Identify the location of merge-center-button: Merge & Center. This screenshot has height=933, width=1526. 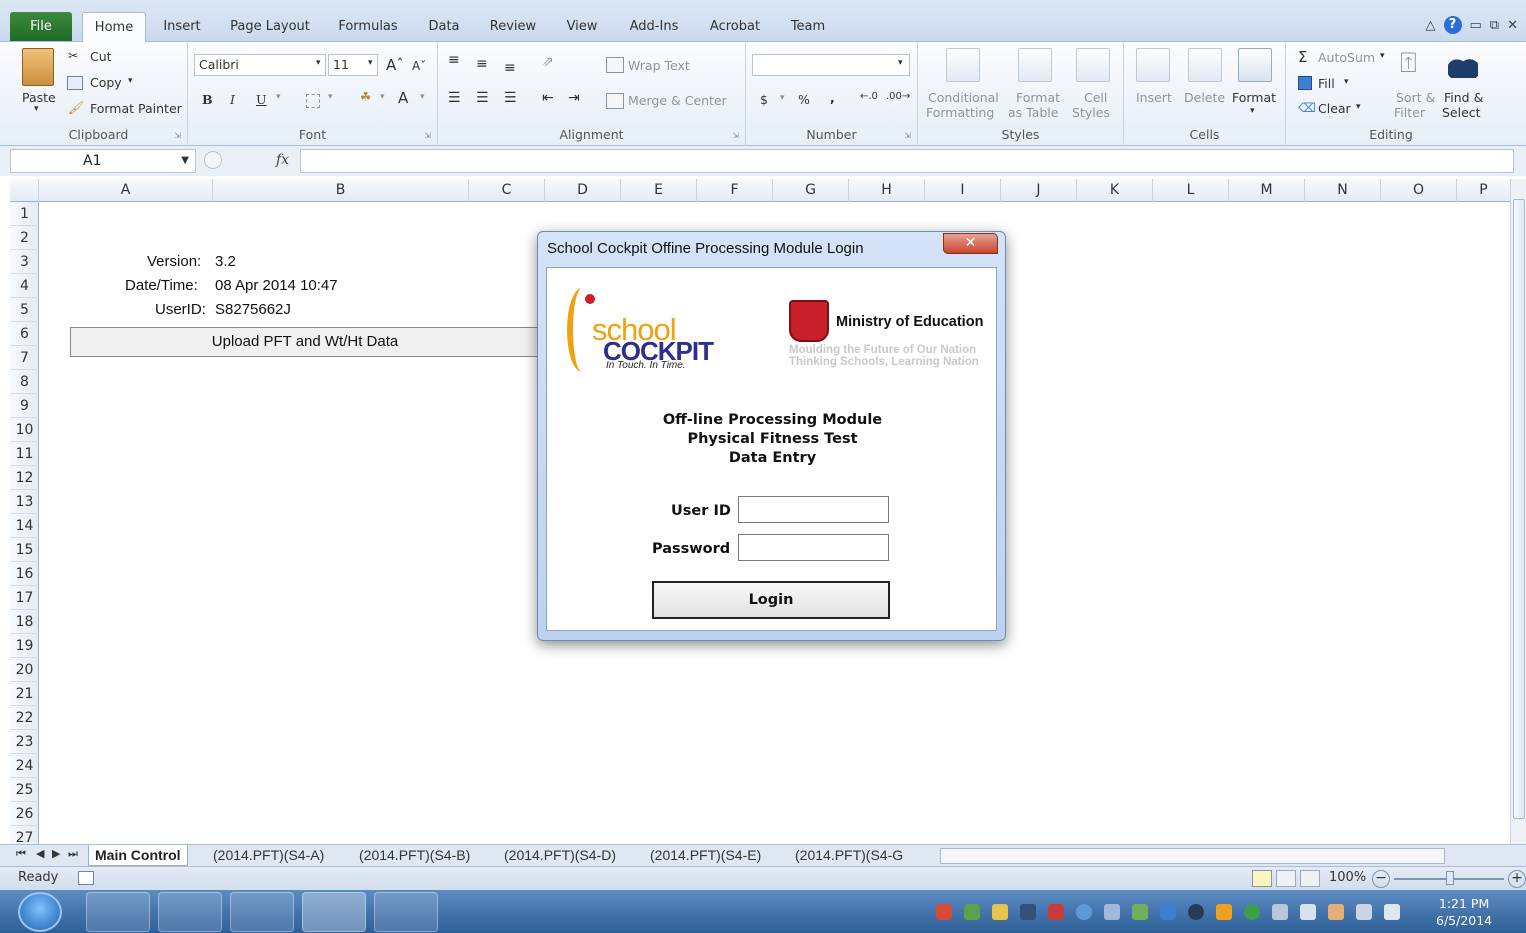
(677, 100).